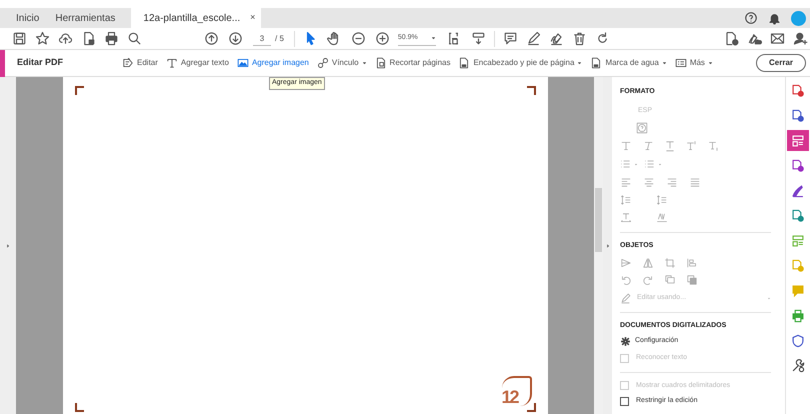  Describe the element at coordinates (172, 63) in the screenshot. I see `text-icon` at that location.